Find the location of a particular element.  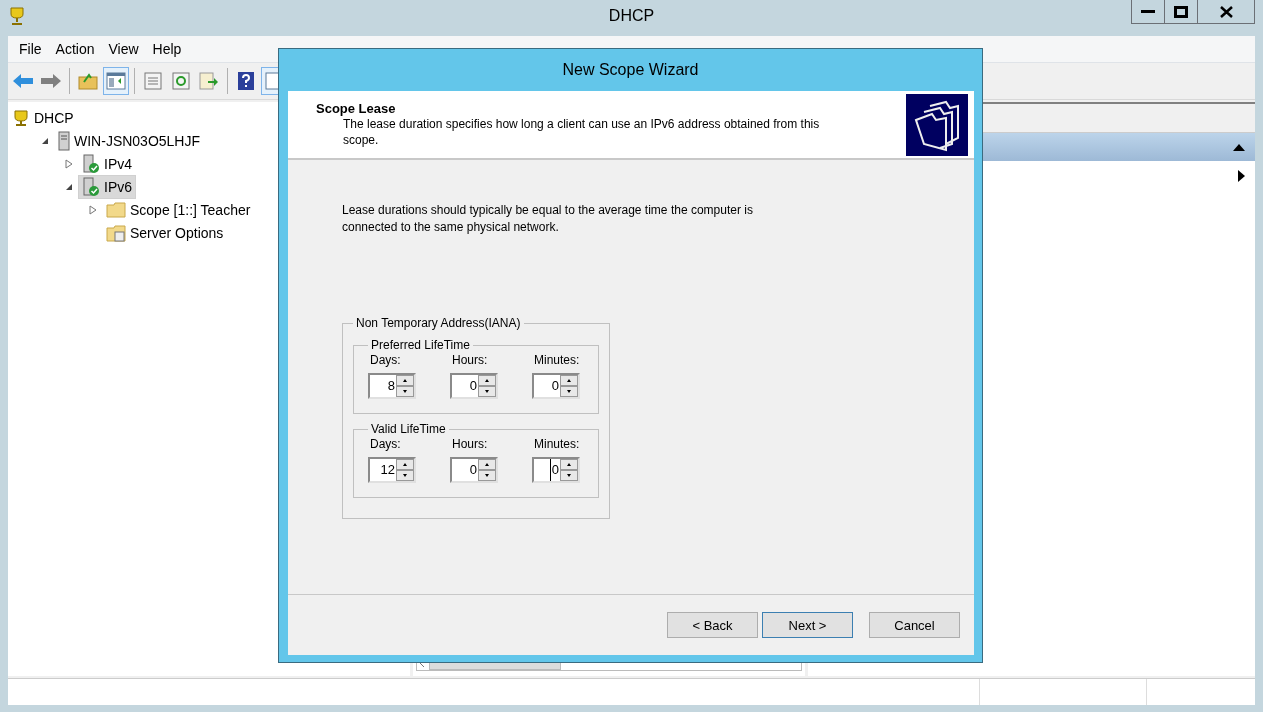

menu-item: Help is located at coordinates (167, 49).